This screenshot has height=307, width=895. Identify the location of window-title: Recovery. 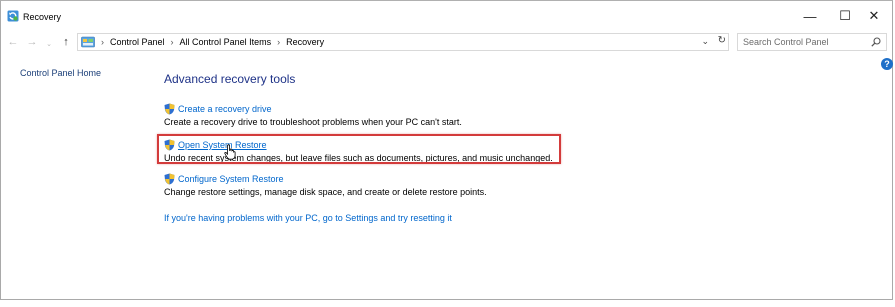
(42, 17).